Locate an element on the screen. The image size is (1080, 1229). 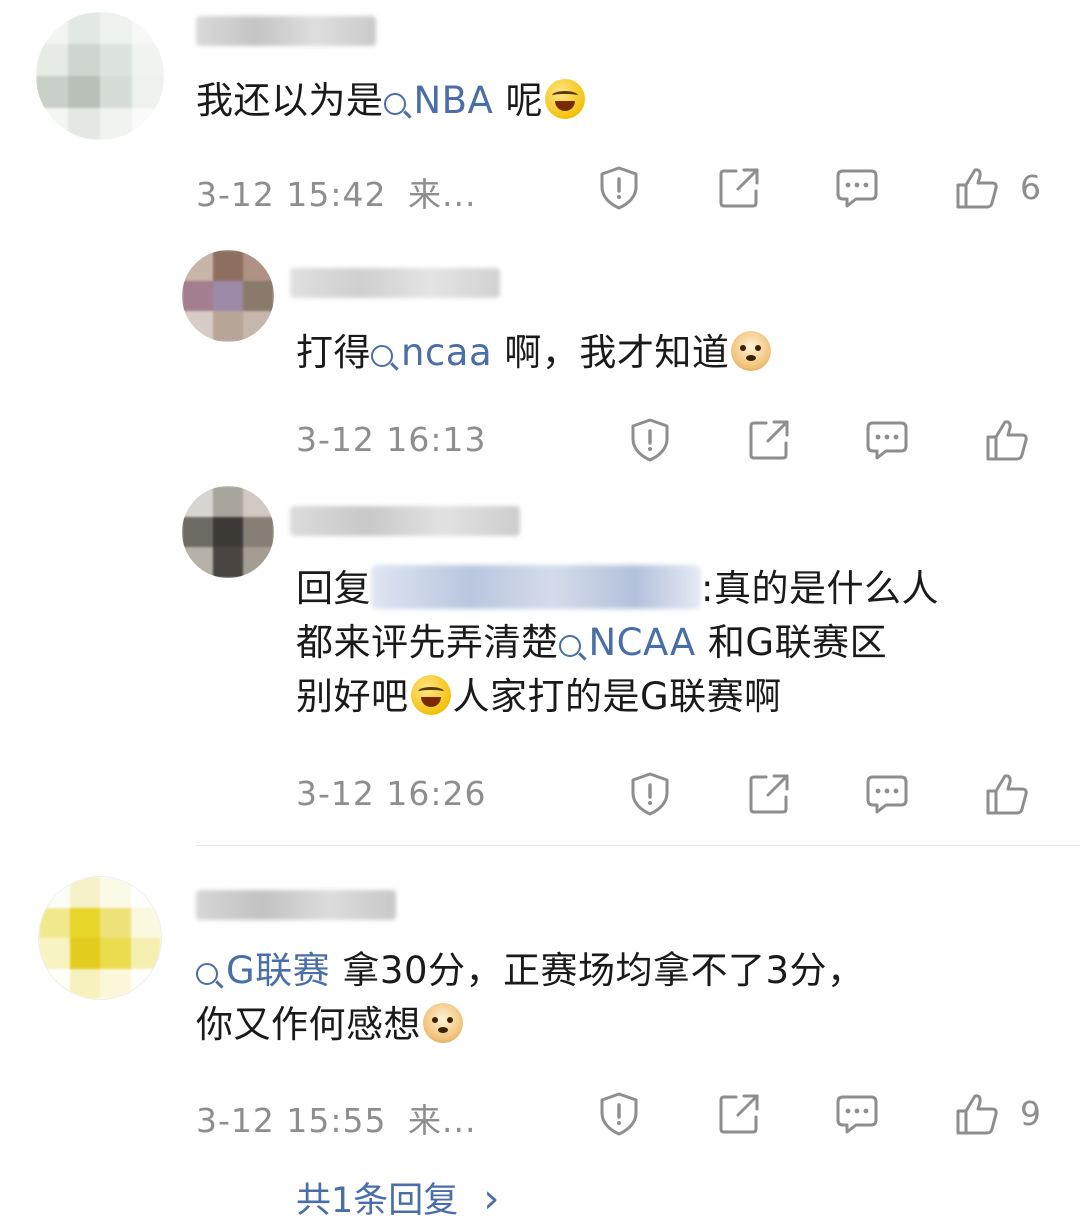
comment-meta: 3-12 16:26 is located at coordinates (391, 793).